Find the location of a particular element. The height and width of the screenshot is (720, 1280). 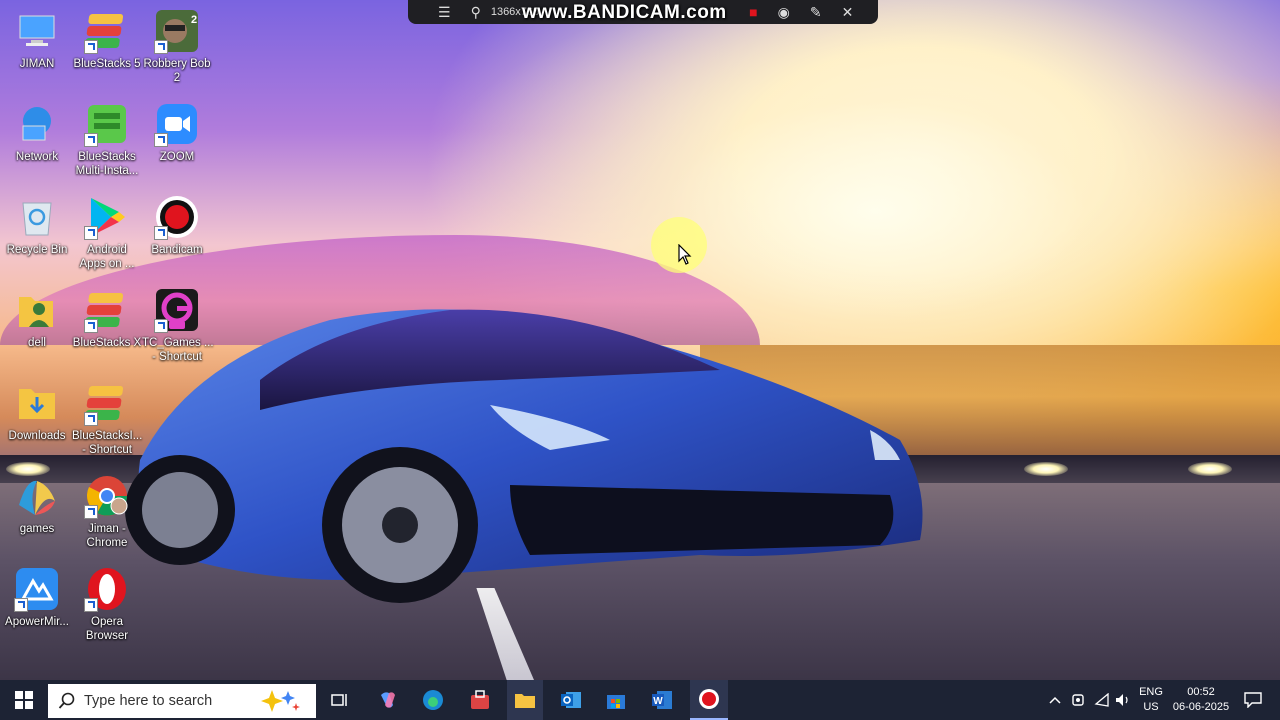

bluestacks-x-icon is located at coordinates (107, 310).